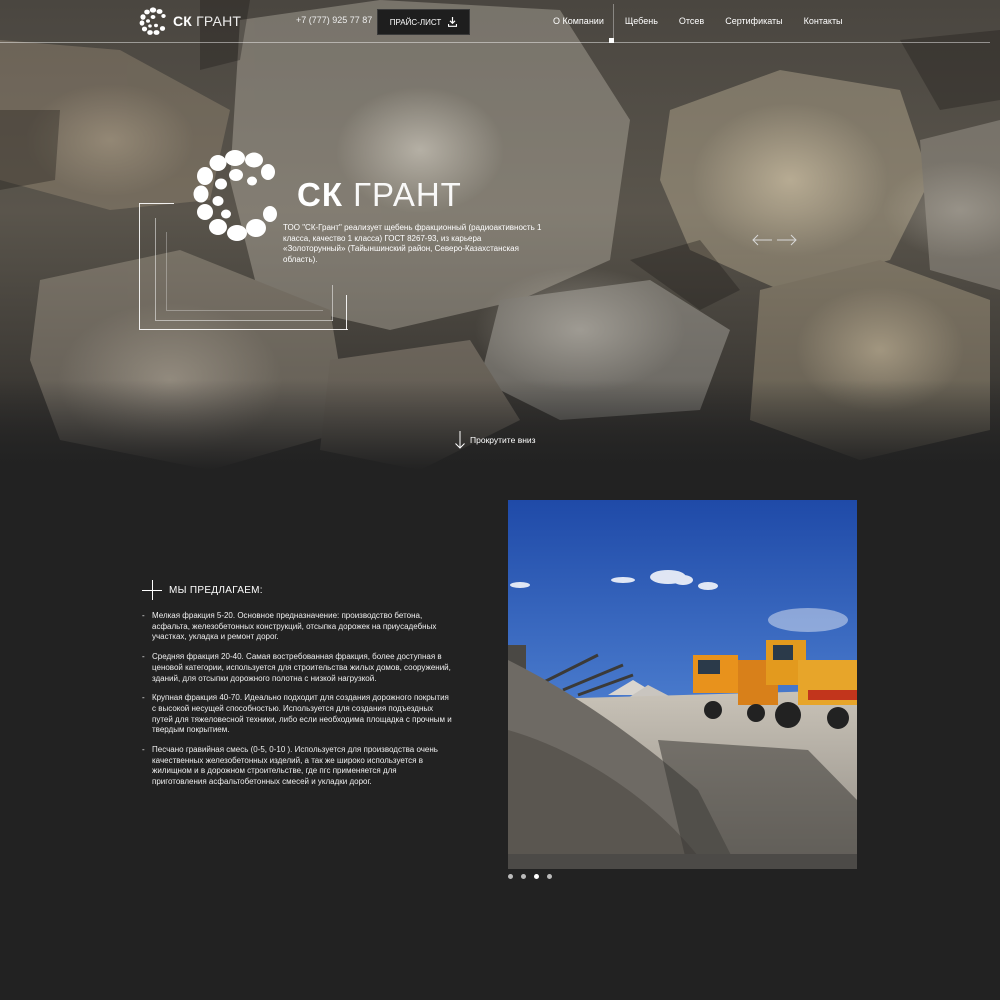  I want to click on nav-item-screenings: Отсев, so click(691, 21).